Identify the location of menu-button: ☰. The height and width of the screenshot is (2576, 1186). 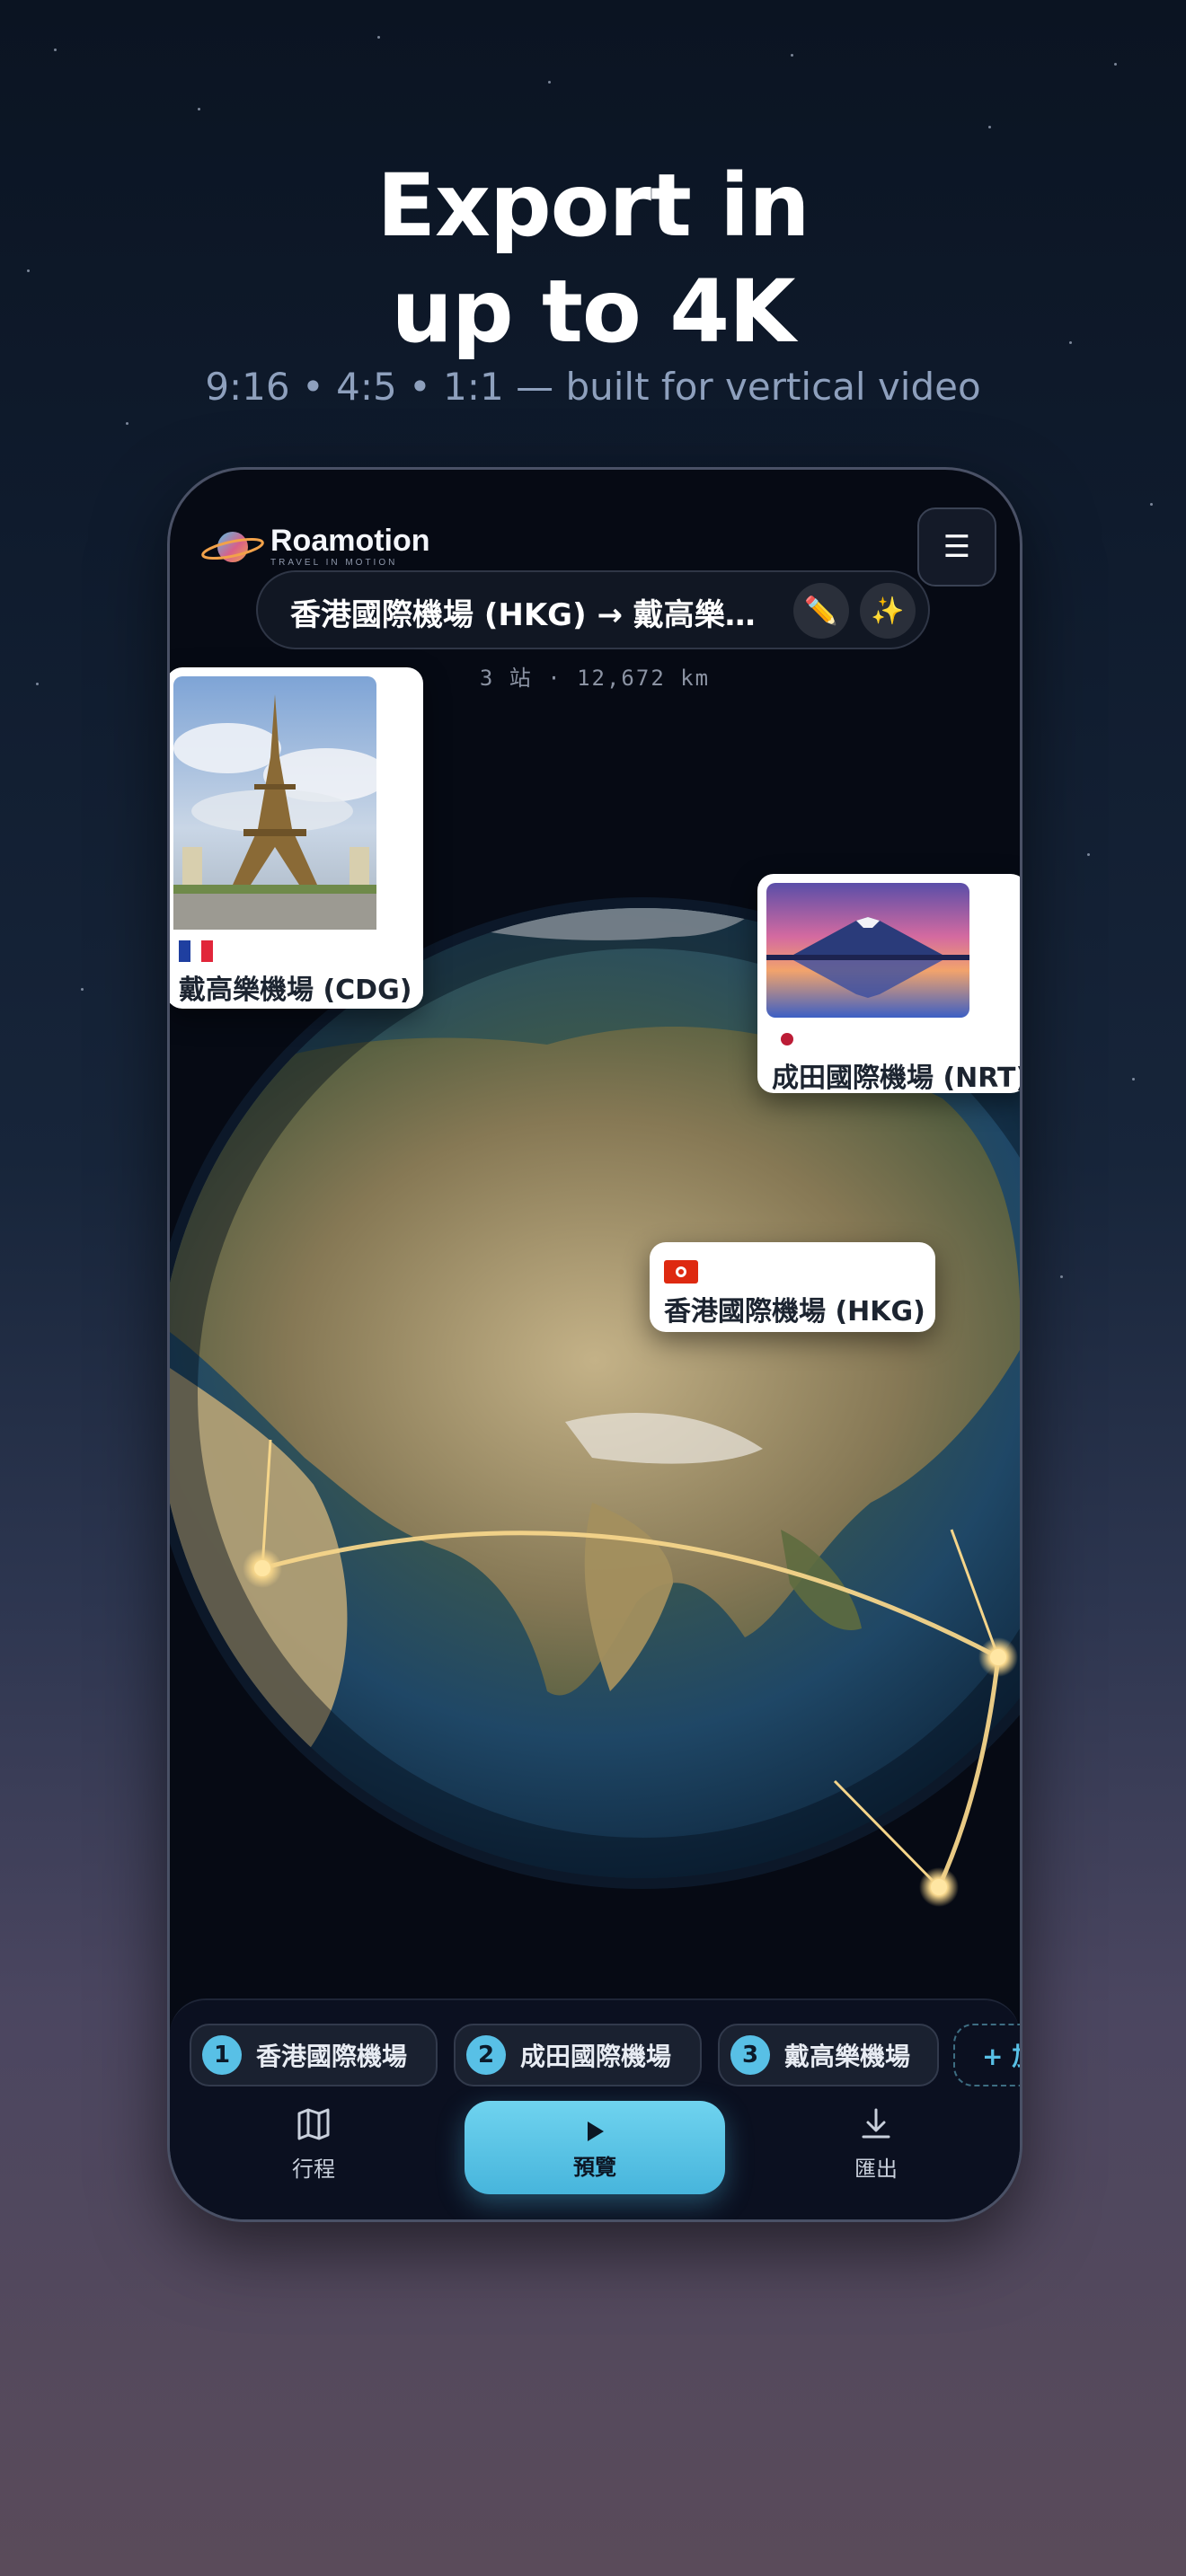
(956, 547).